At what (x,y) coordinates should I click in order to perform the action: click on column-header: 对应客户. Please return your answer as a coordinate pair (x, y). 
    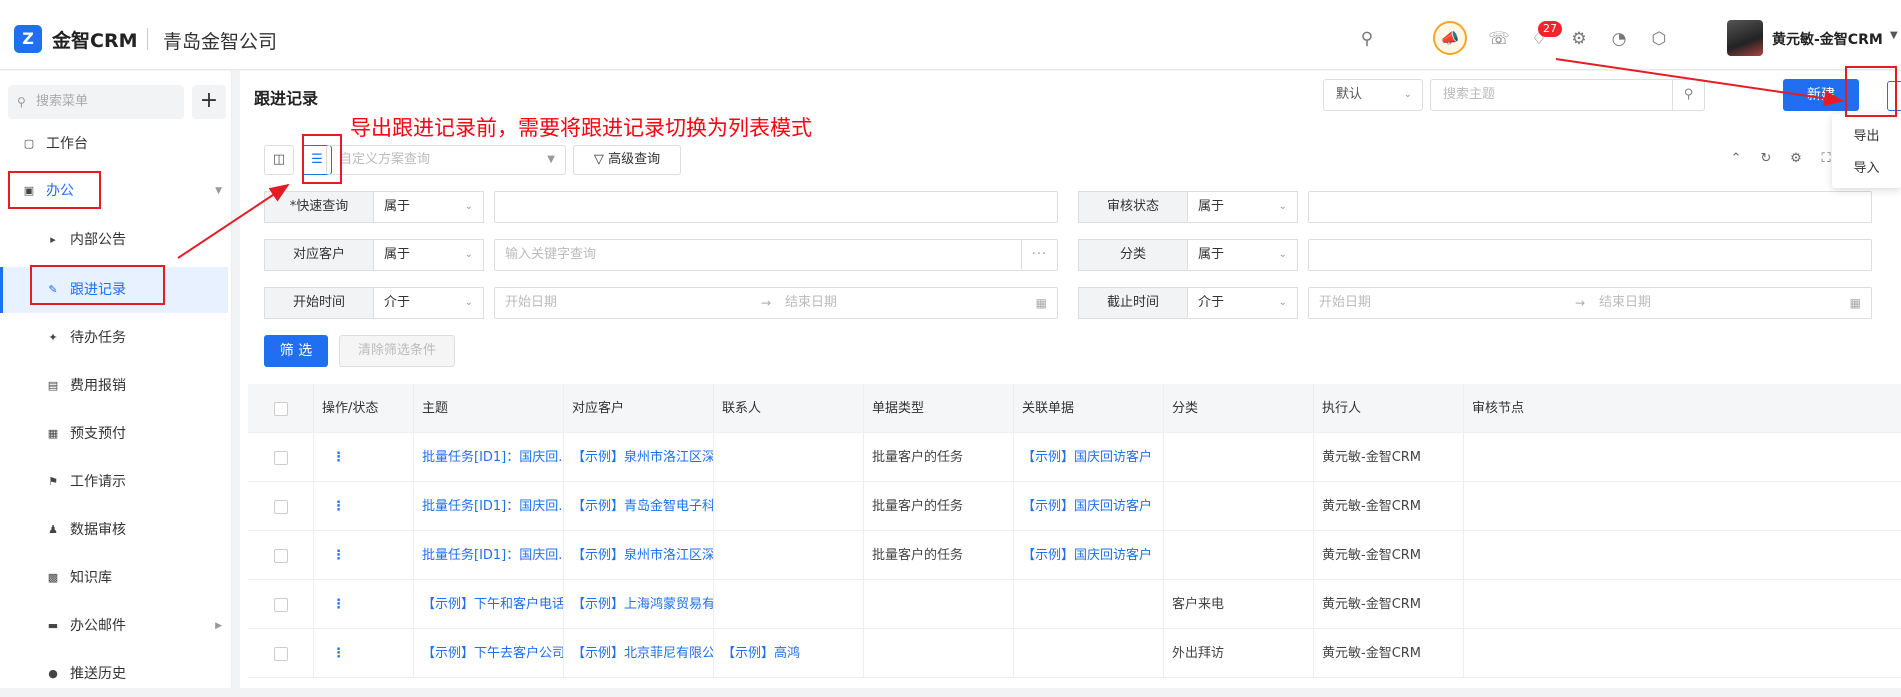
    Looking at the image, I should click on (639, 408).